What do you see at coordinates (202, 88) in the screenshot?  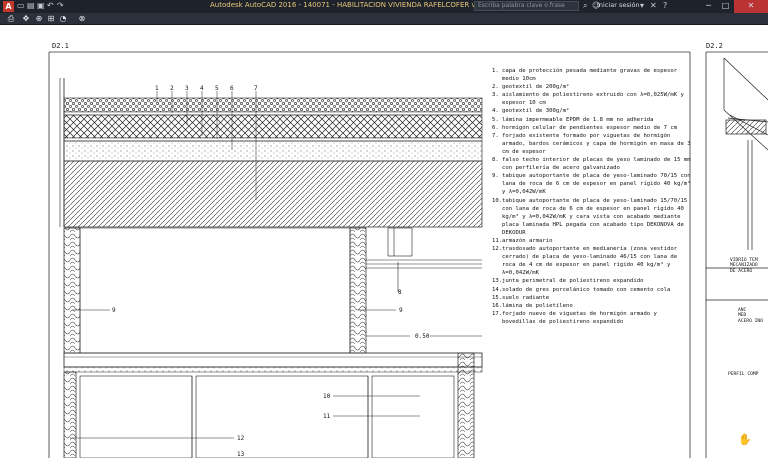 I see `layer-number: 4` at bounding box center [202, 88].